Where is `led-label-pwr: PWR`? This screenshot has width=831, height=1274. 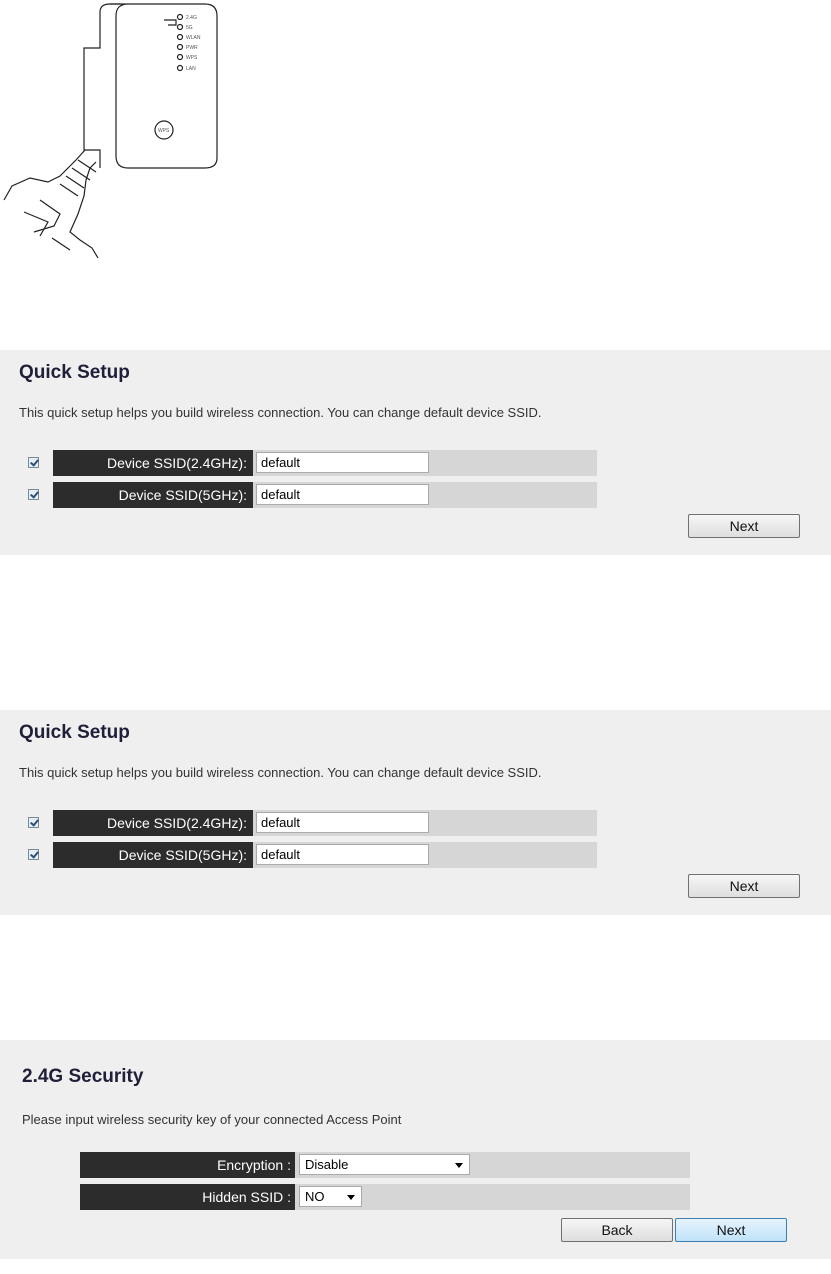 led-label-pwr: PWR is located at coordinates (192, 48).